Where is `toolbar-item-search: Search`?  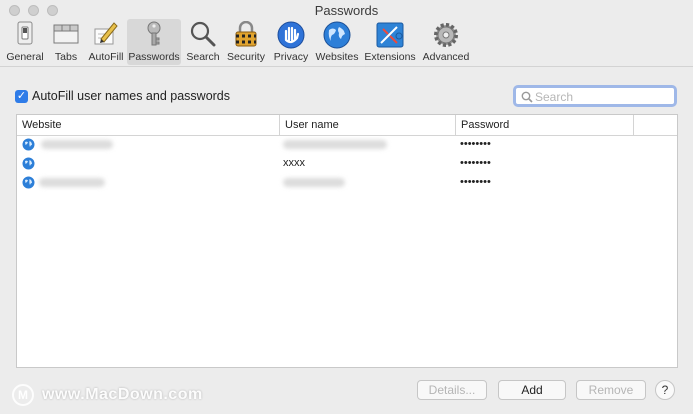
toolbar-item-search: Search is located at coordinates (203, 42).